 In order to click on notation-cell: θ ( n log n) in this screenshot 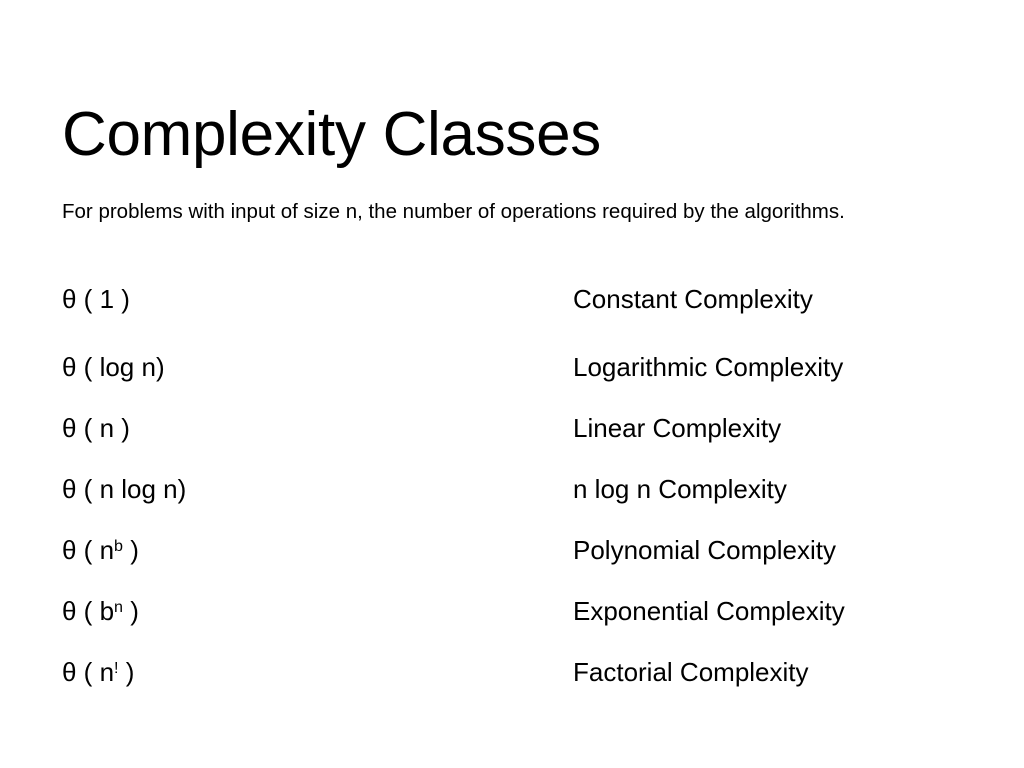, I will do `click(124, 489)`.